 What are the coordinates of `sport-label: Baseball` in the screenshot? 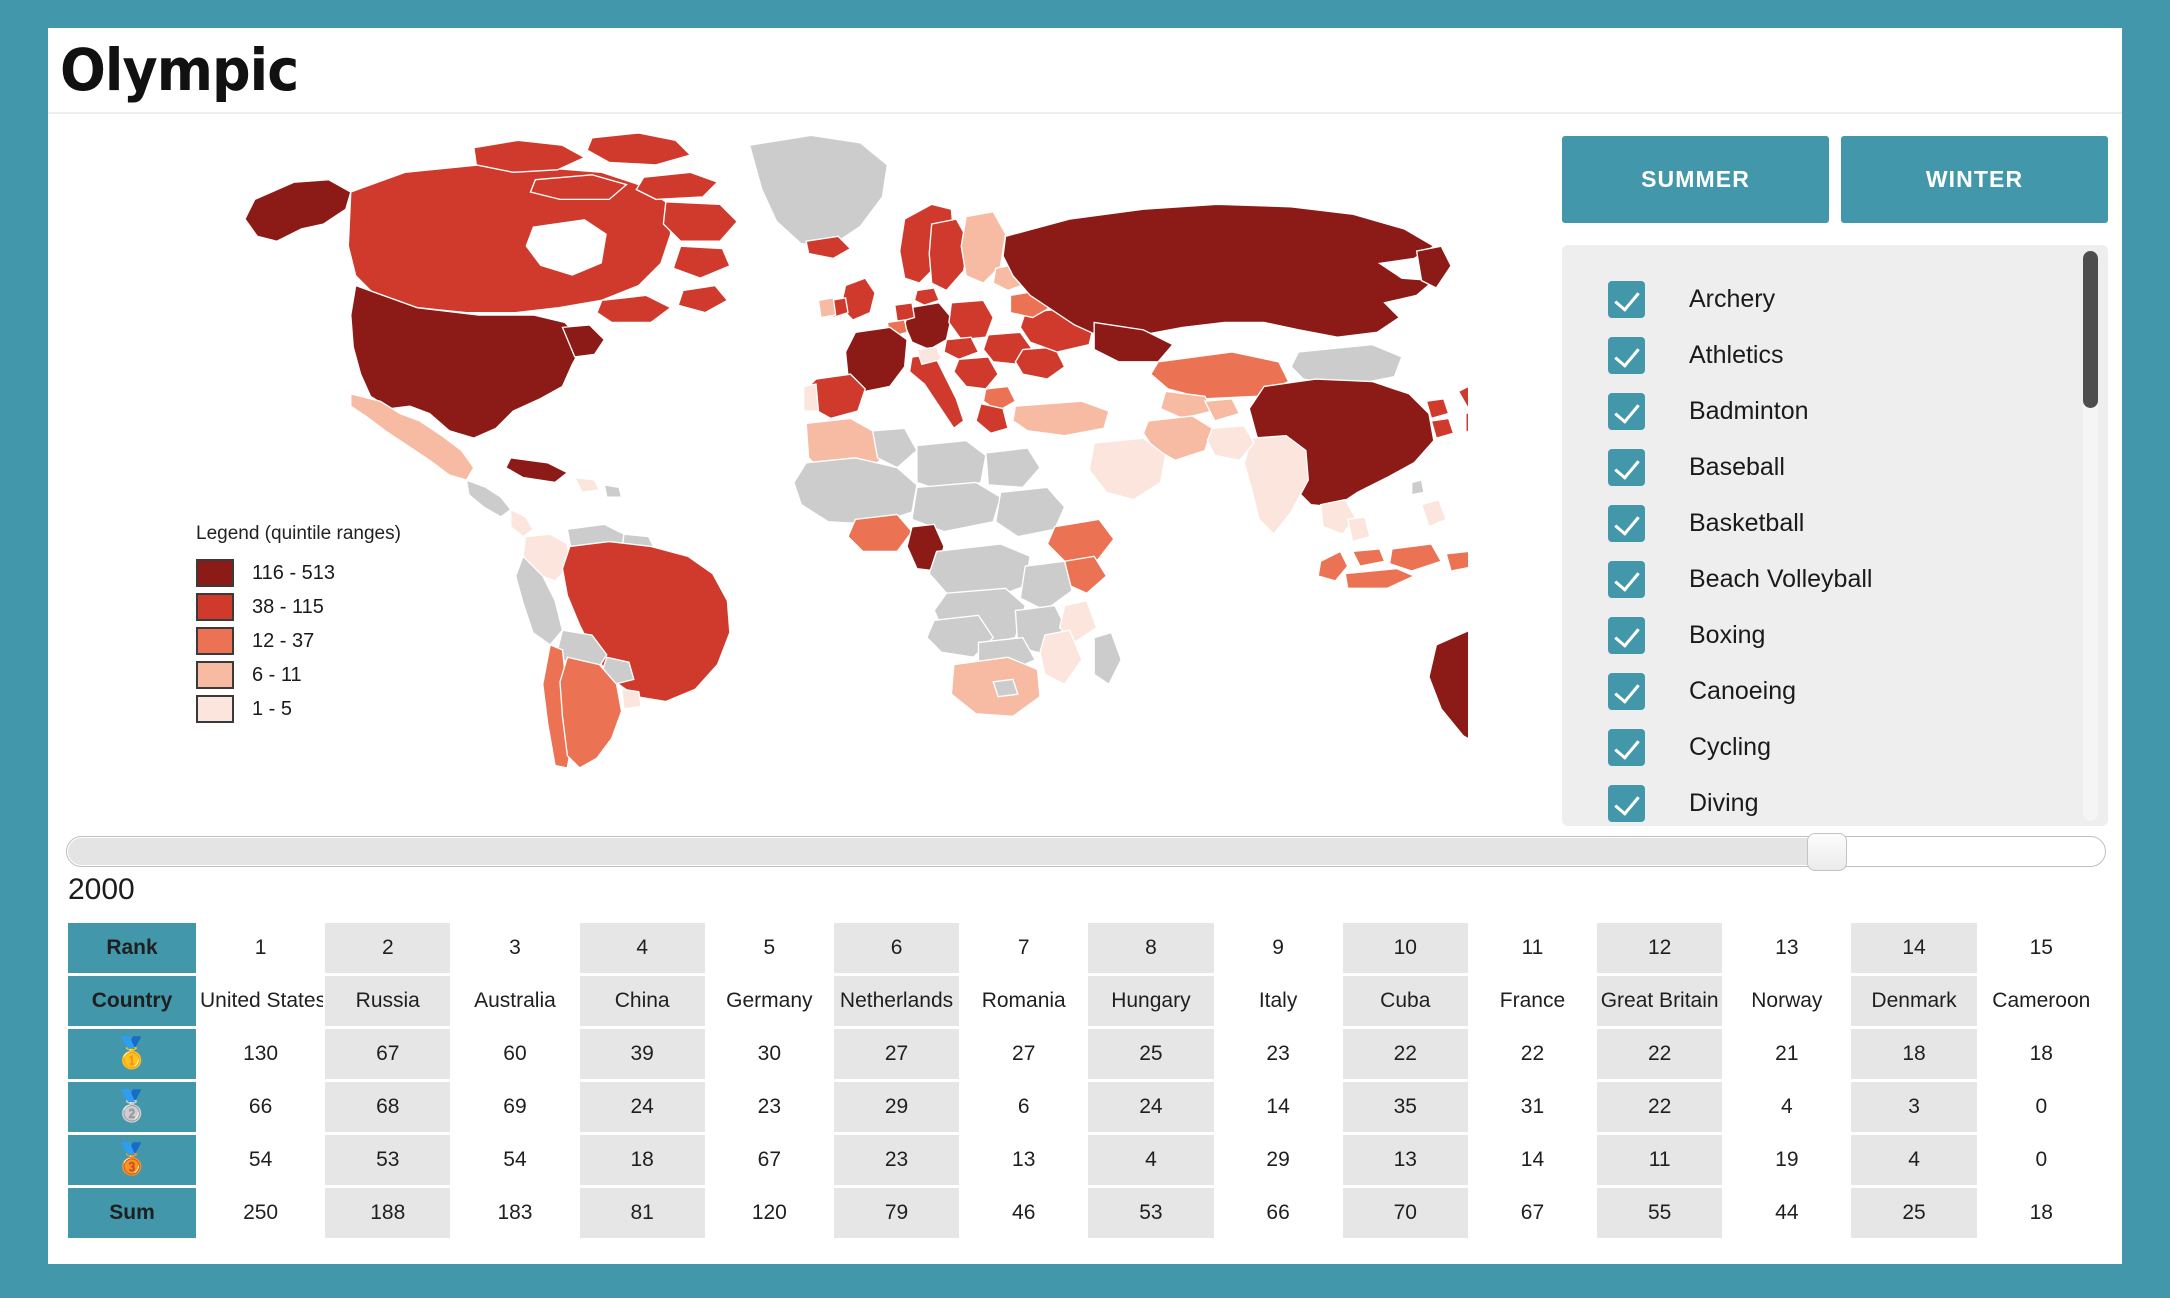 It's located at (1737, 466).